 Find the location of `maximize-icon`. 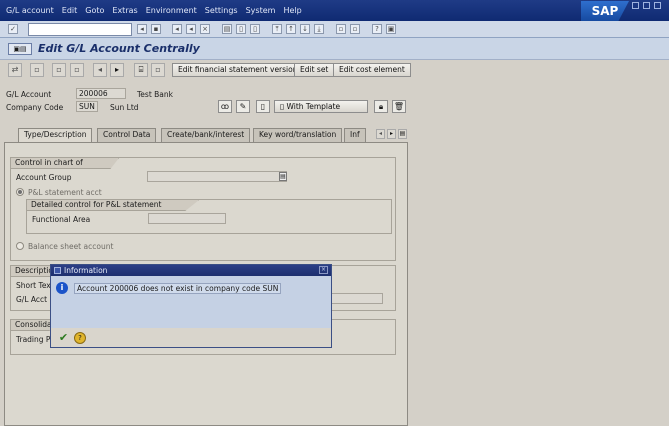

maximize-icon is located at coordinates (646, 5).